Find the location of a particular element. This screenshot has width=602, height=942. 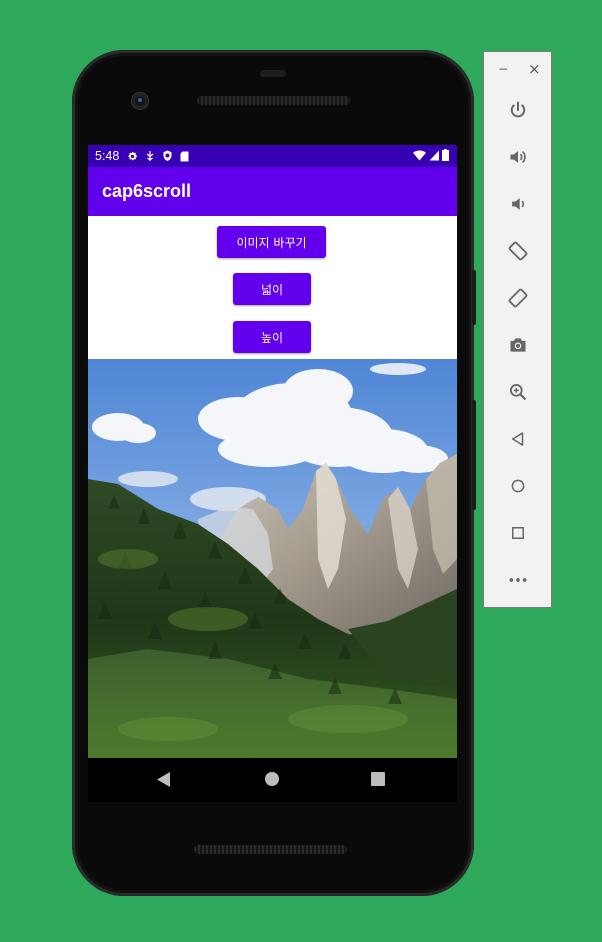

app-title: cap6scroll is located at coordinates (147, 191).